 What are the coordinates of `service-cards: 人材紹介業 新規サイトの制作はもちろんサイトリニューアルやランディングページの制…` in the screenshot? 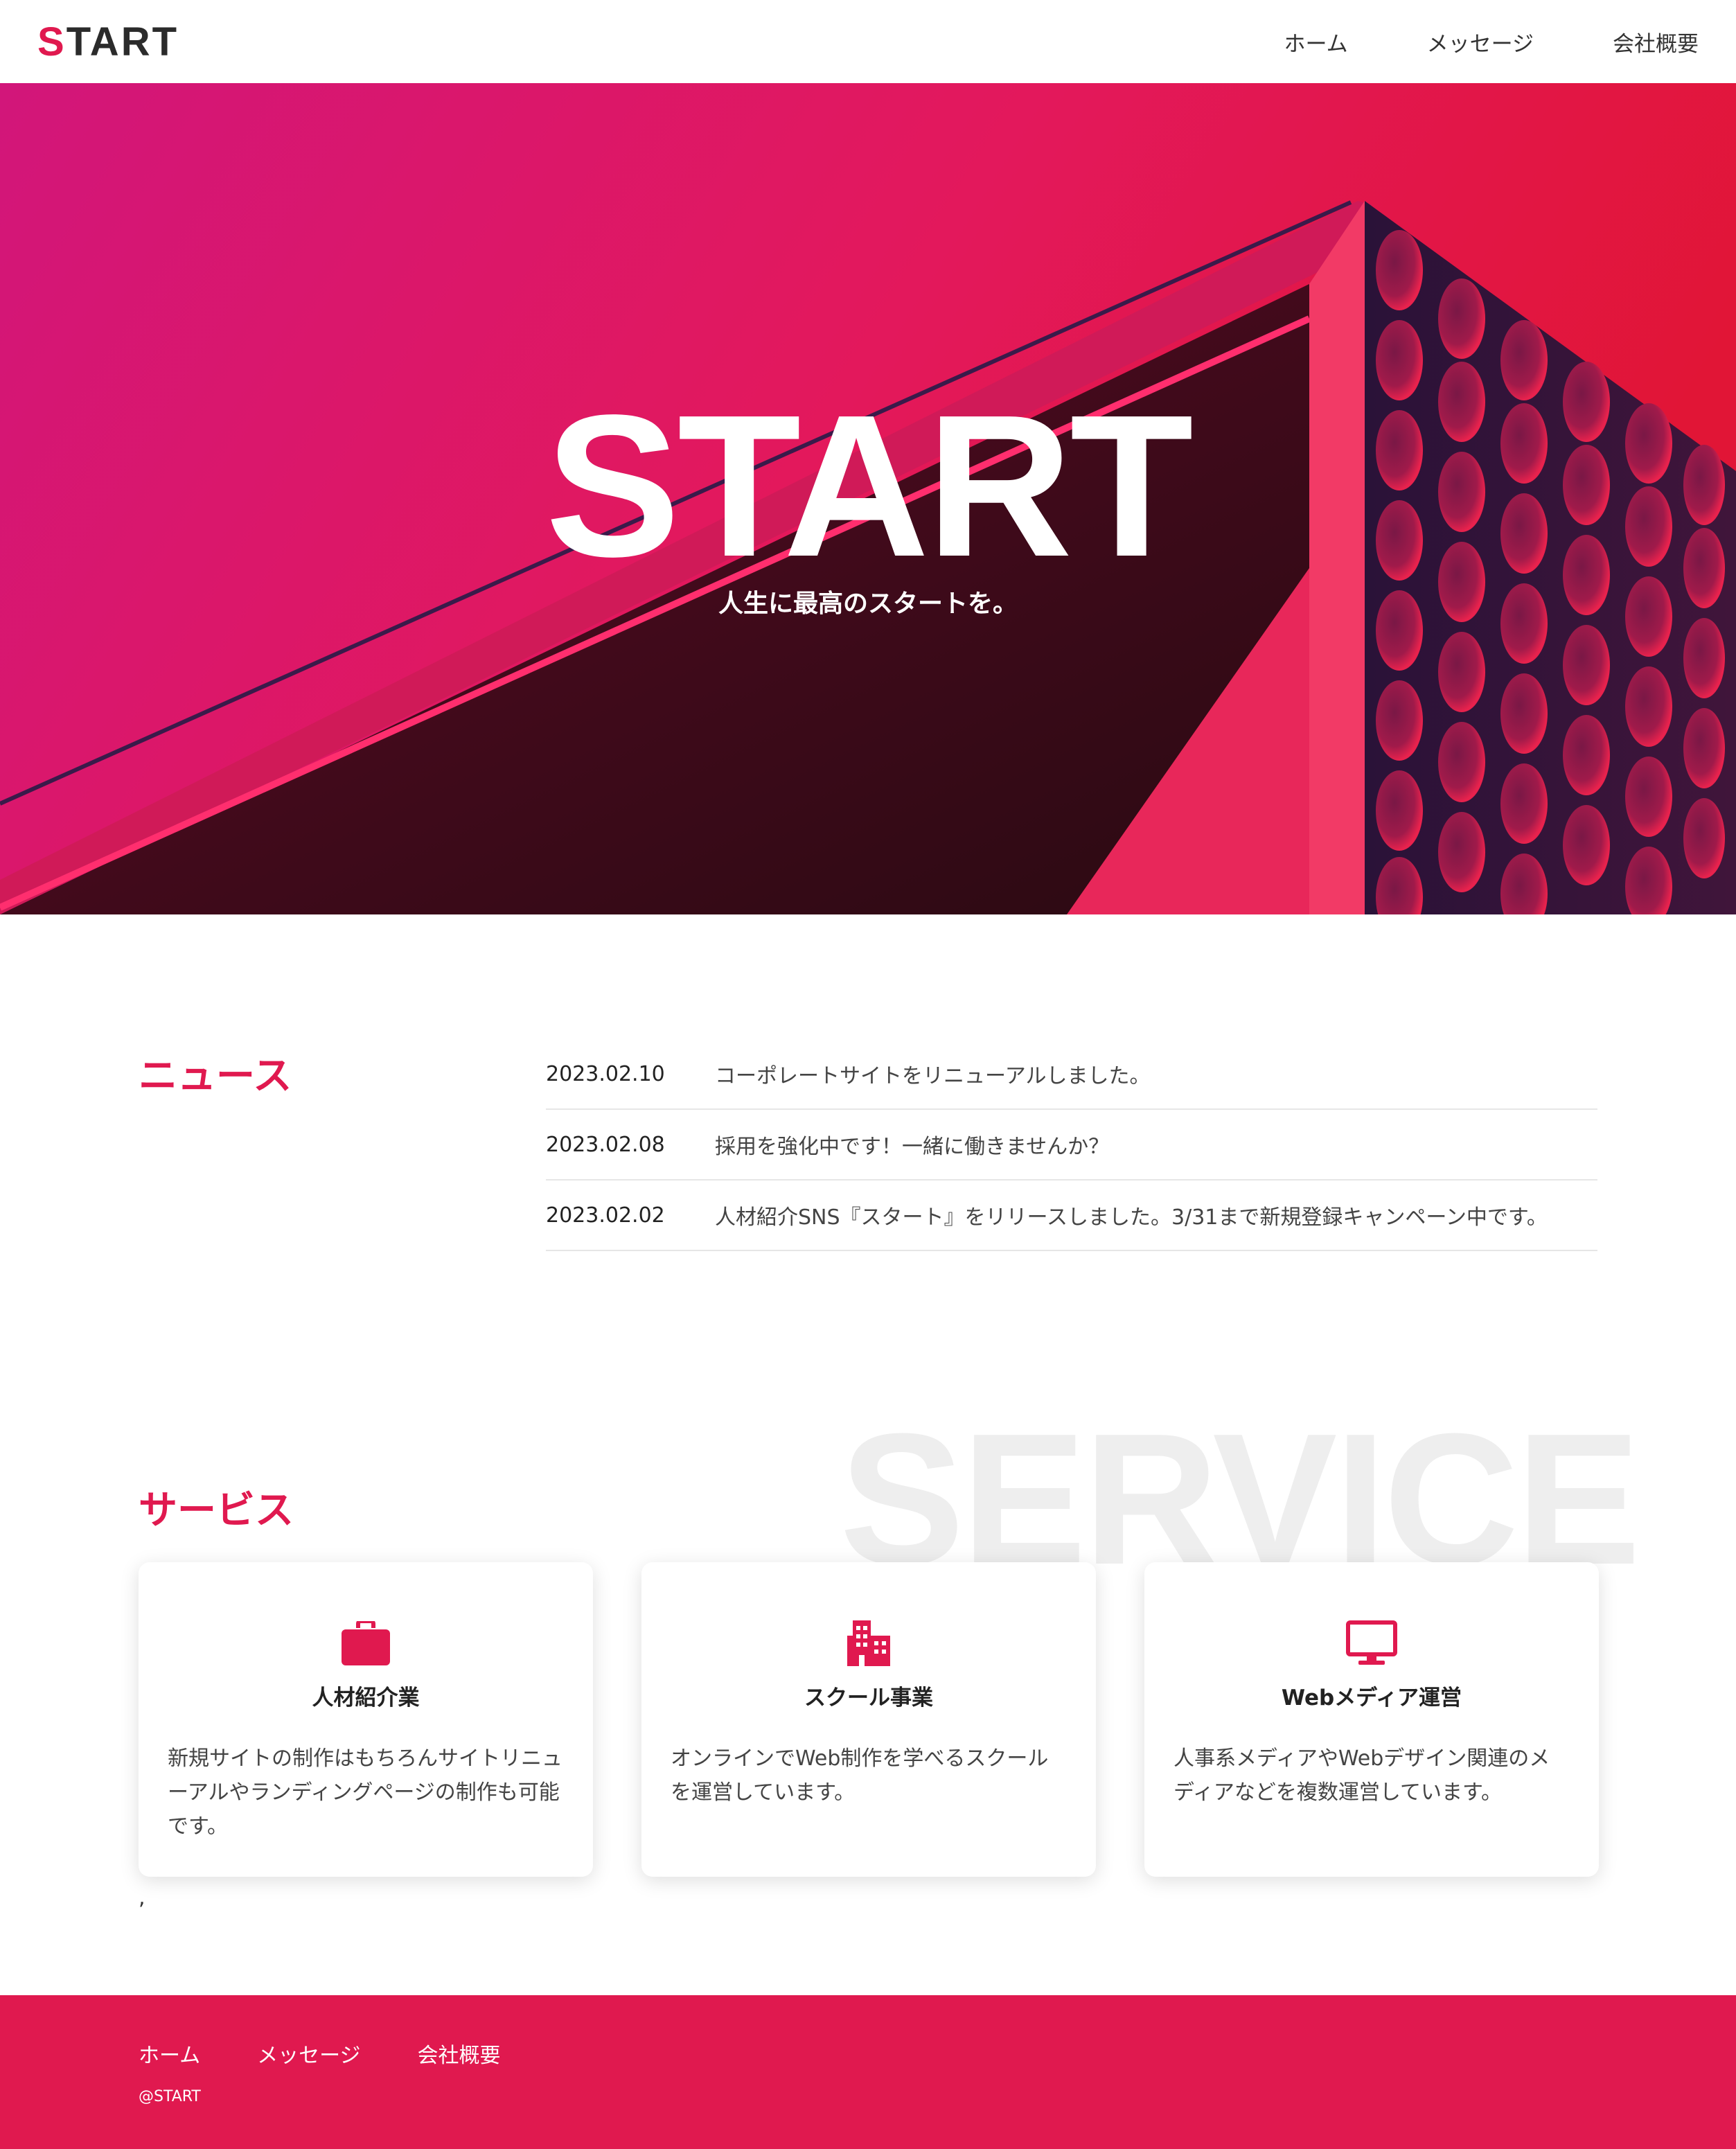 It's located at (869, 1720).